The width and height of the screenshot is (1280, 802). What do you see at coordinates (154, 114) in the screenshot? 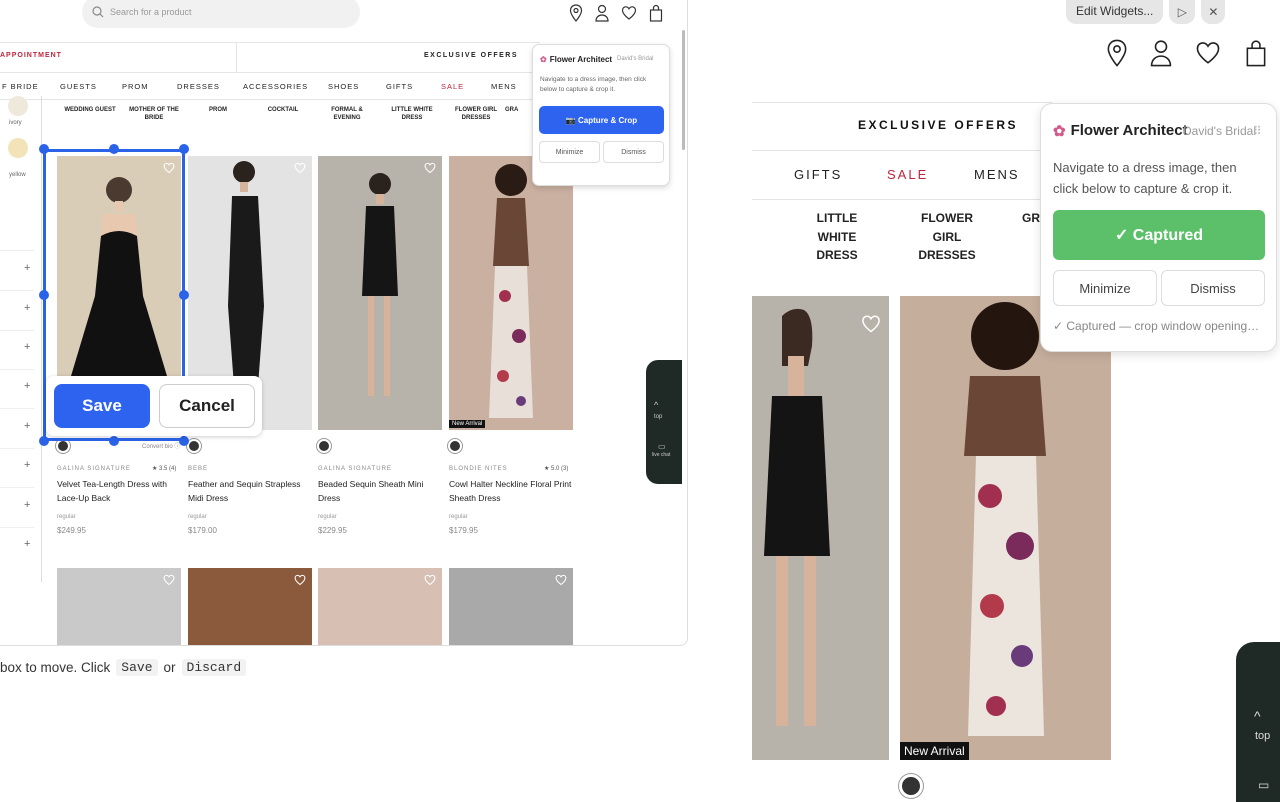
I see `subcat-mother-of-bride: MOTHER OF THE BRIDE` at bounding box center [154, 114].